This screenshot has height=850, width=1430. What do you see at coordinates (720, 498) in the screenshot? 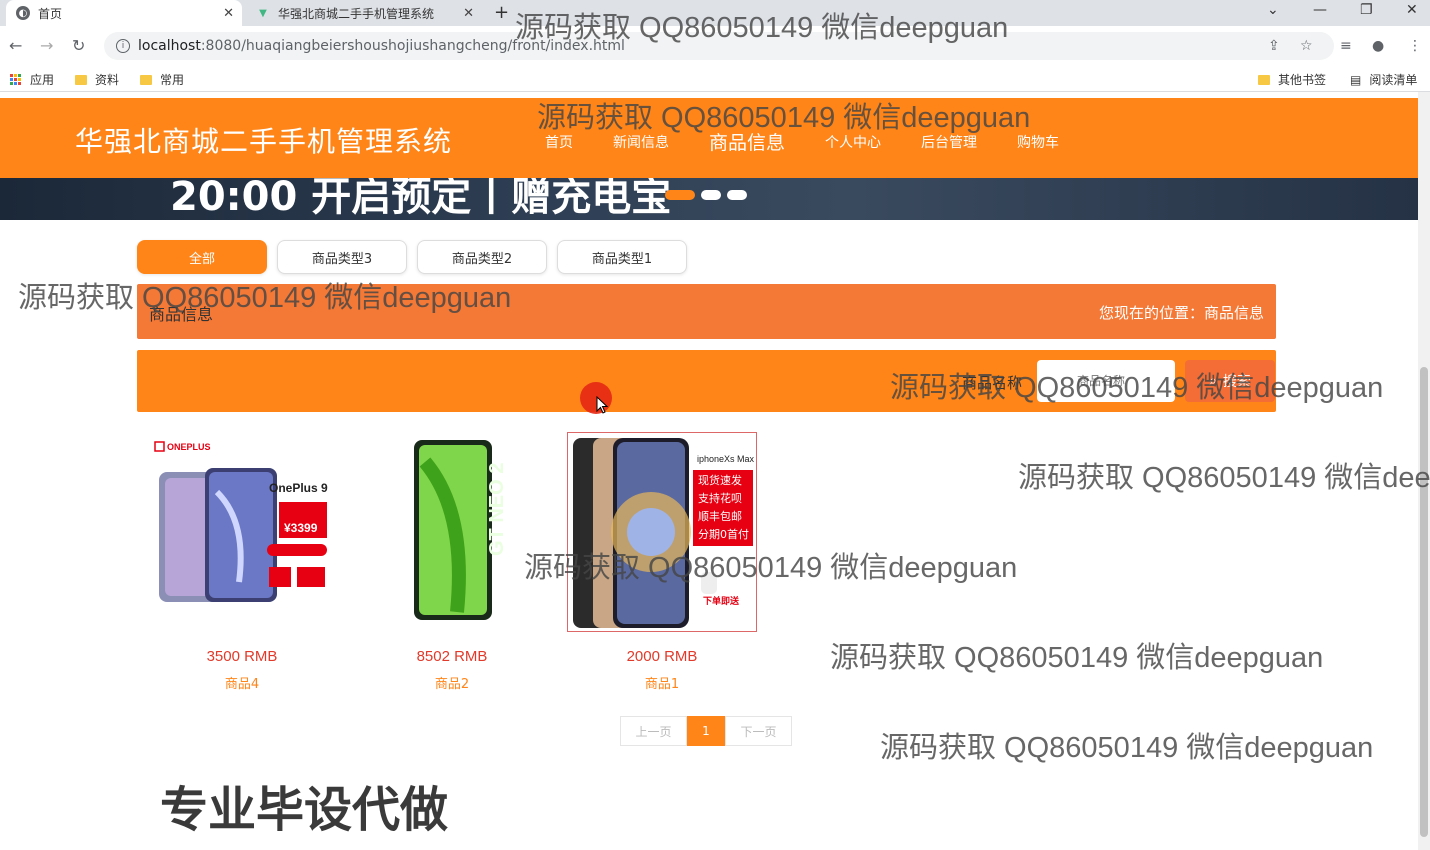
I see `svg-text: 支持花呗` at bounding box center [720, 498].